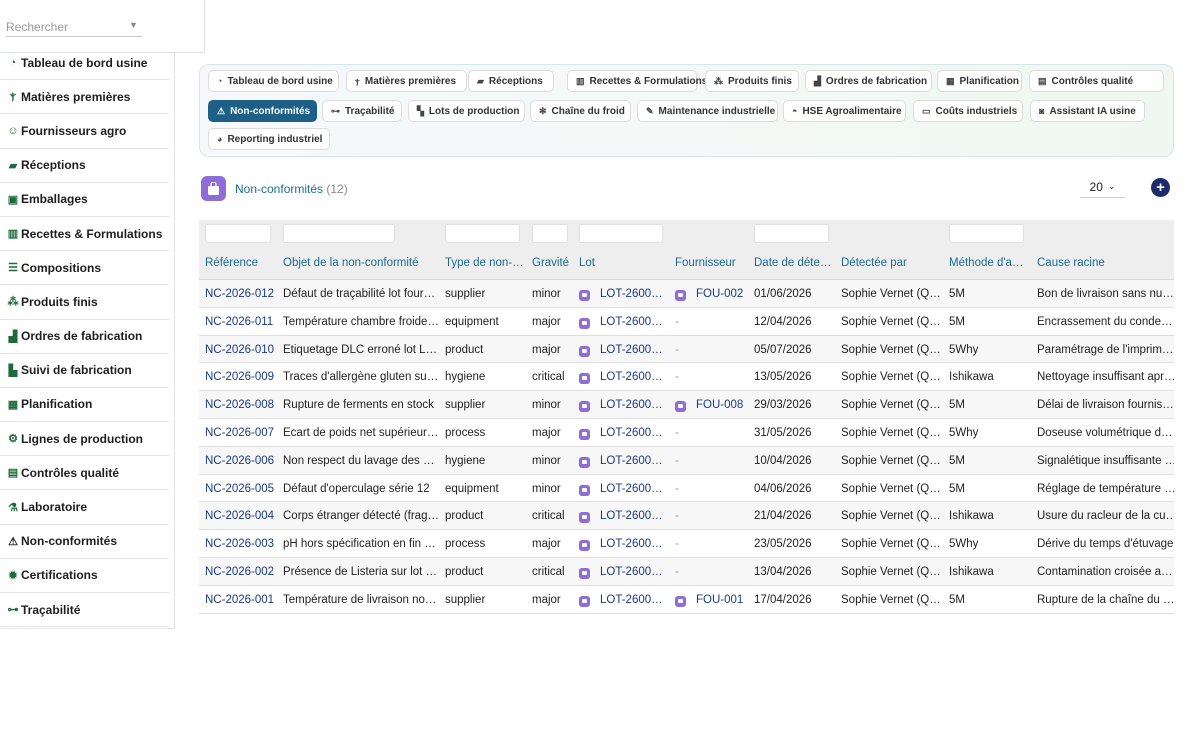 The height and width of the screenshot is (743, 1200). I want to click on sidebar-item-receptions: ▰ Réceptions, so click(84, 166).